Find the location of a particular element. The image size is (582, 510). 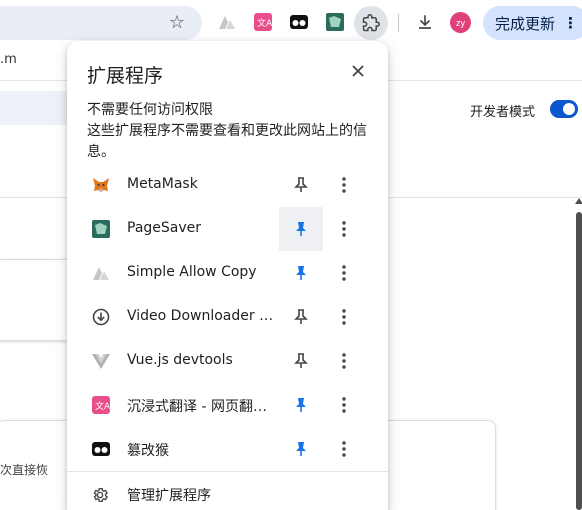

extension-name: Video Downloader professional is located at coordinates (202, 316).